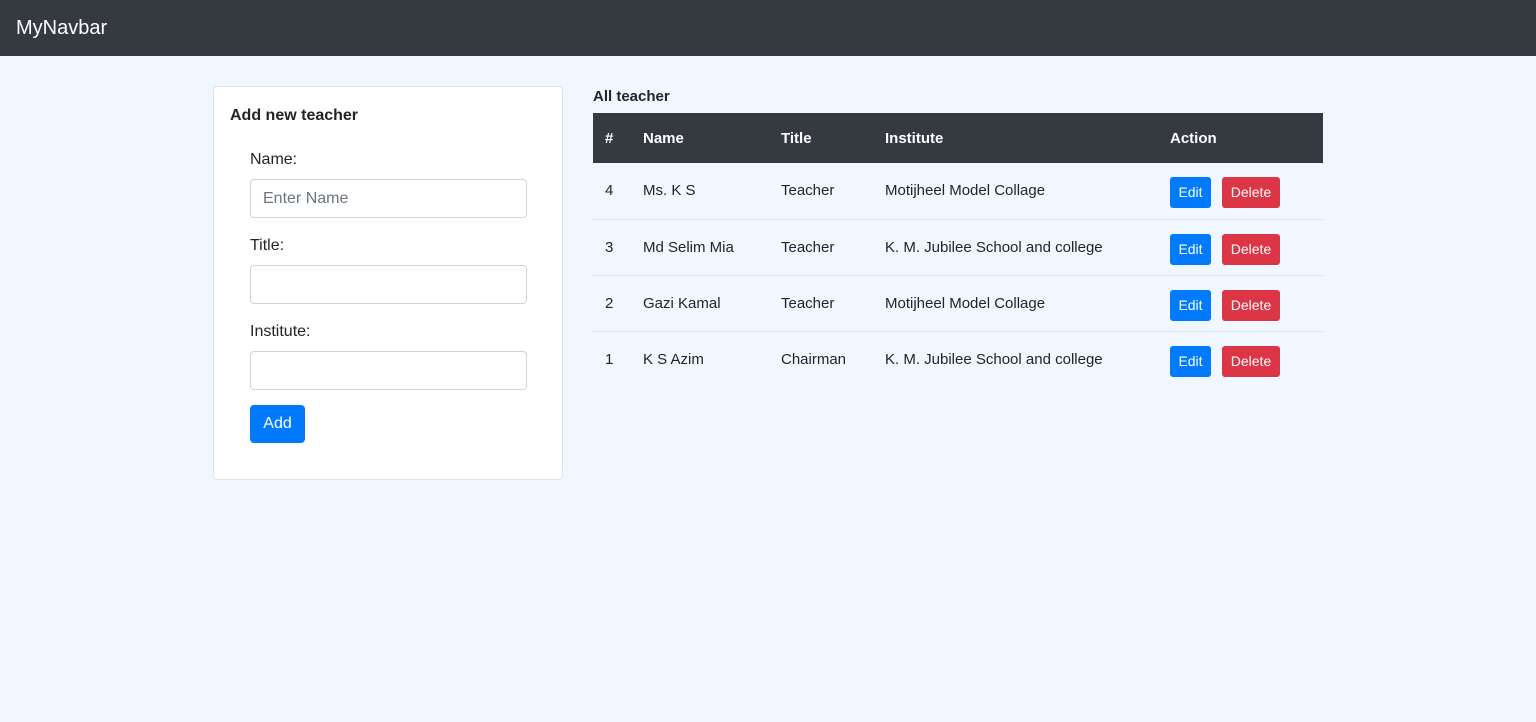 The width and height of the screenshot is (1536, 722). Describe the element at coordinates (609, 247) in the screenshot. I see `row-id: 3` at that location.